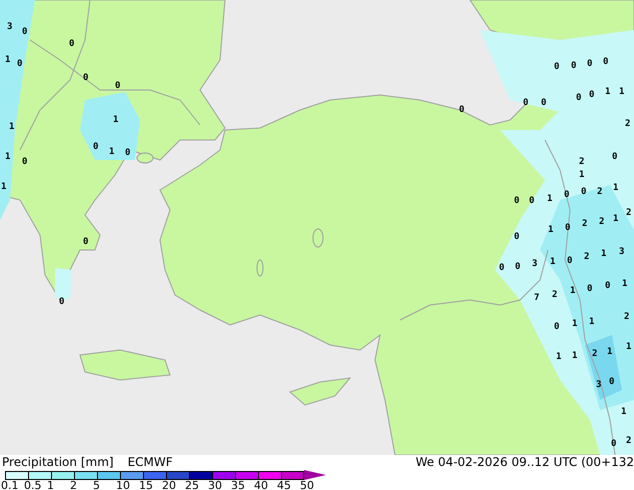  I want to click on precipitation-value: 7, so click(537, 298).